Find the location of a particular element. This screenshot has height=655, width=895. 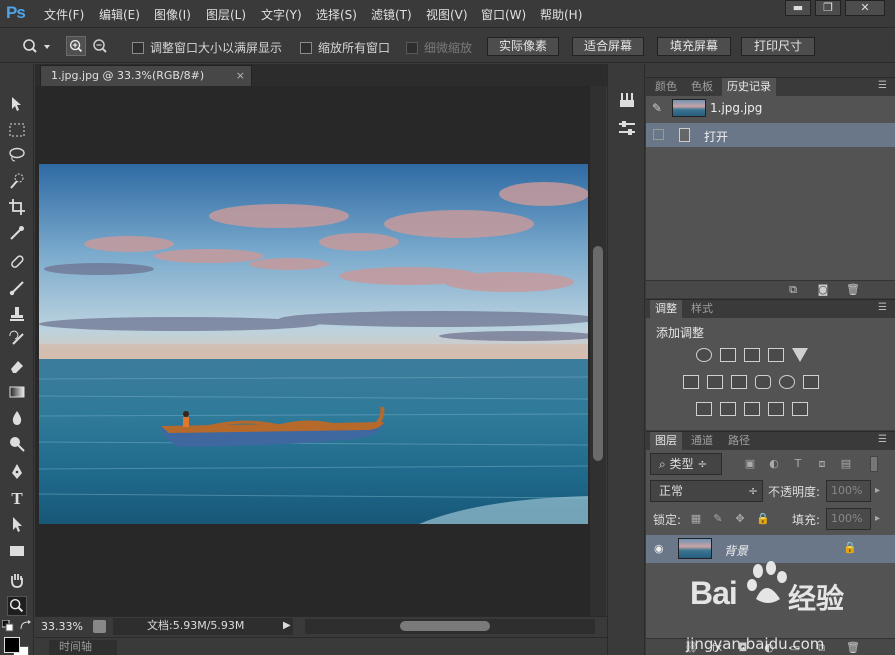

type-layer-filter-icon: T is located at coordinates (798, 464).